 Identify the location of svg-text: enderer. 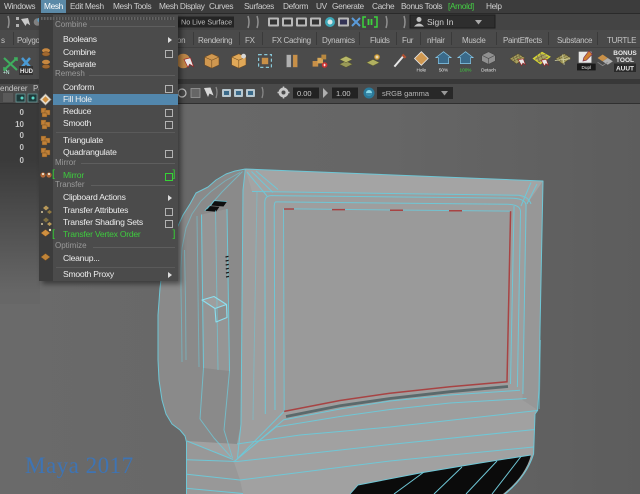
(14, 88).